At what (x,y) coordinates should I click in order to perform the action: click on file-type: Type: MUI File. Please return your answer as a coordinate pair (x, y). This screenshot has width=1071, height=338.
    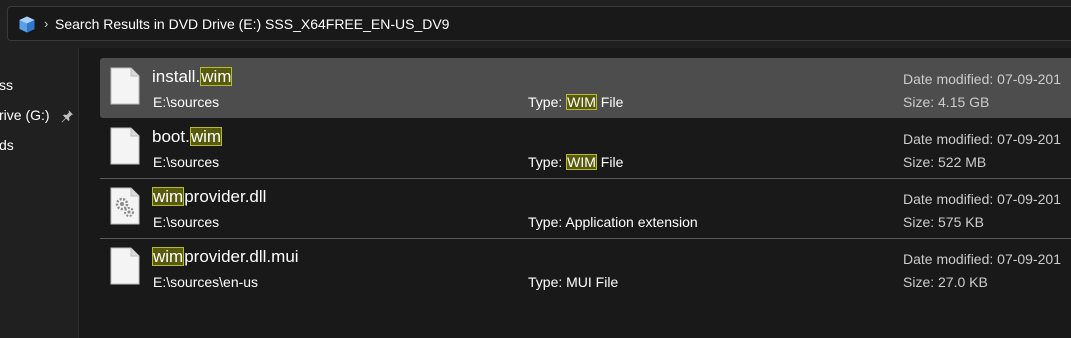
    Looking at the image, I should click on (573, 282).